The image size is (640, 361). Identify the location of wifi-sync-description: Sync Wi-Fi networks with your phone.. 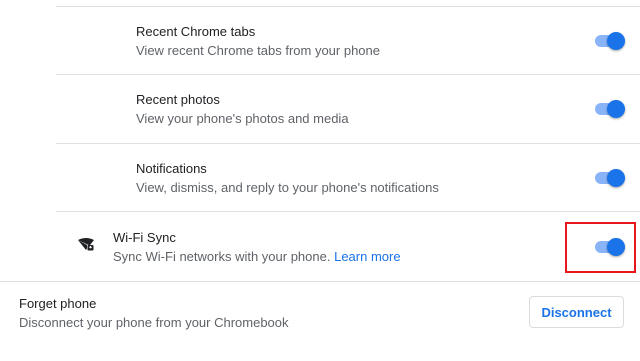
(222, 256).